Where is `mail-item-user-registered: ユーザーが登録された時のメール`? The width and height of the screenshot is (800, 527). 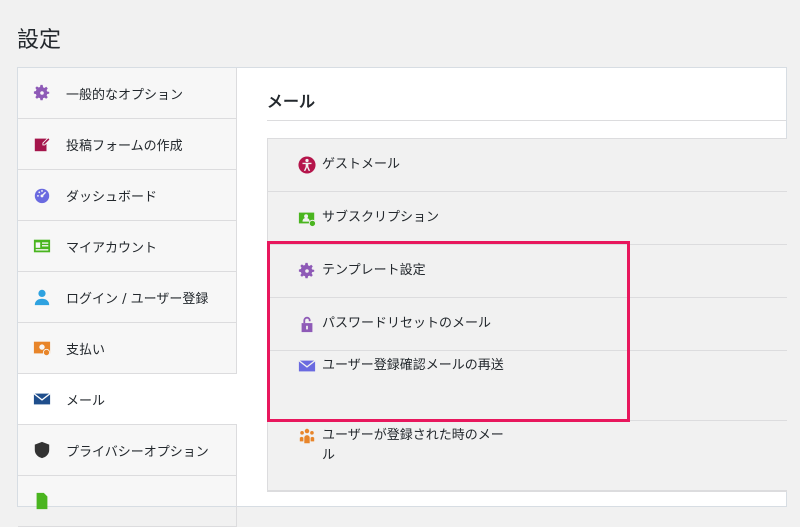 mail-item-user-registered: ユーザーが登録された時のメール is located at coordinates (527, 456).